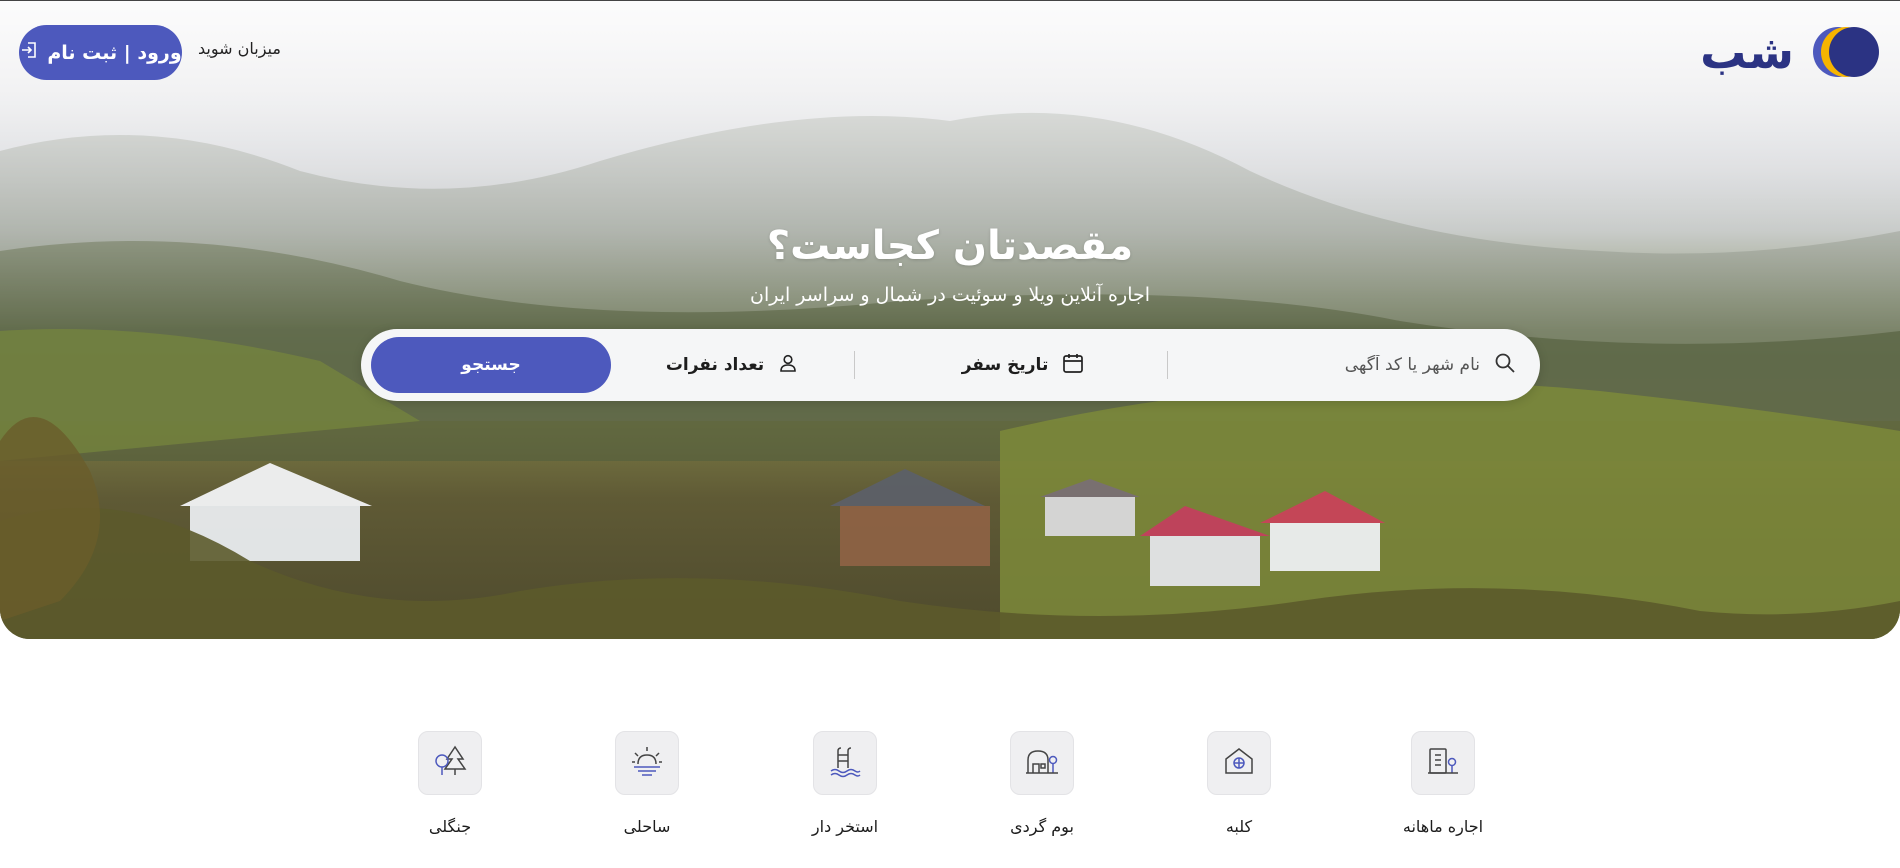 This screenshot has height=868, width=1900. I want to click on category-forest: جنگلی, so click(450, 783).